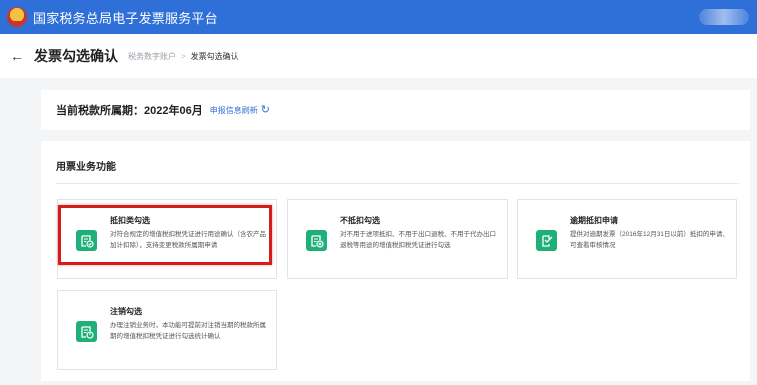 The width and height of the screenshot is (757, 385). I want to click on tile-title: 不抵扣勾选, so click(360, 220).